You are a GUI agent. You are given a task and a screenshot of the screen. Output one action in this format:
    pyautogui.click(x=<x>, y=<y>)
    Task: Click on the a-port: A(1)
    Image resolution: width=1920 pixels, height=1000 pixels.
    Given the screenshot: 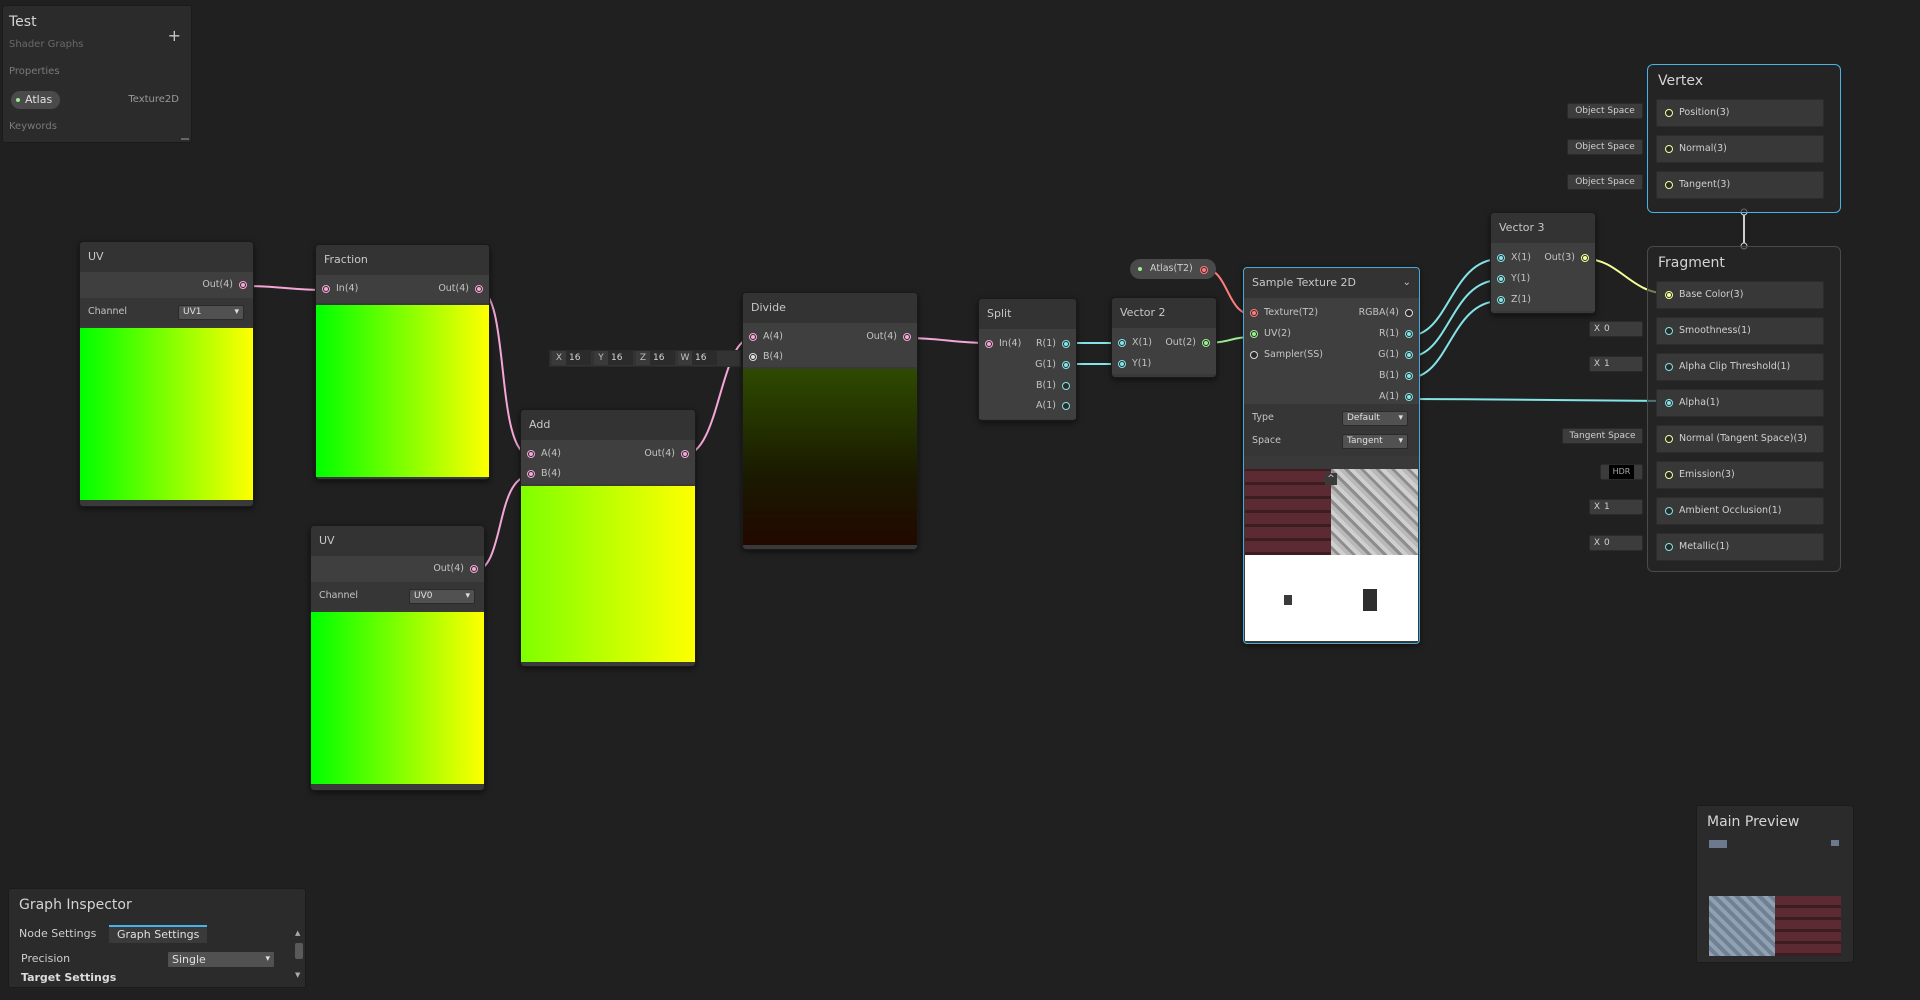 What is the action you would take?
    pyautogui.click(x=1053, y=406)
    